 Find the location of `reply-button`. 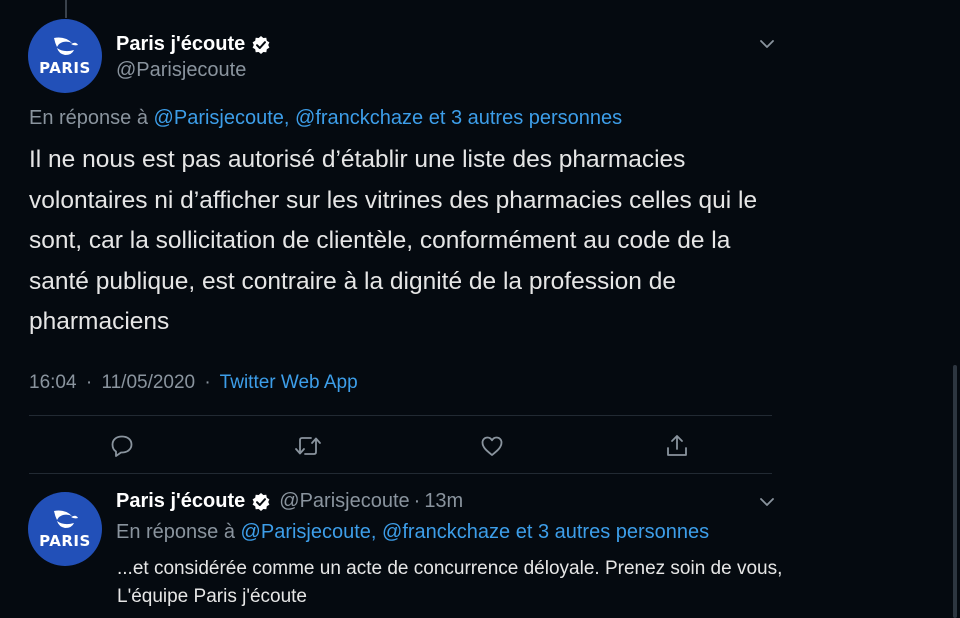

reply-button is located at coordinates (122, 446).